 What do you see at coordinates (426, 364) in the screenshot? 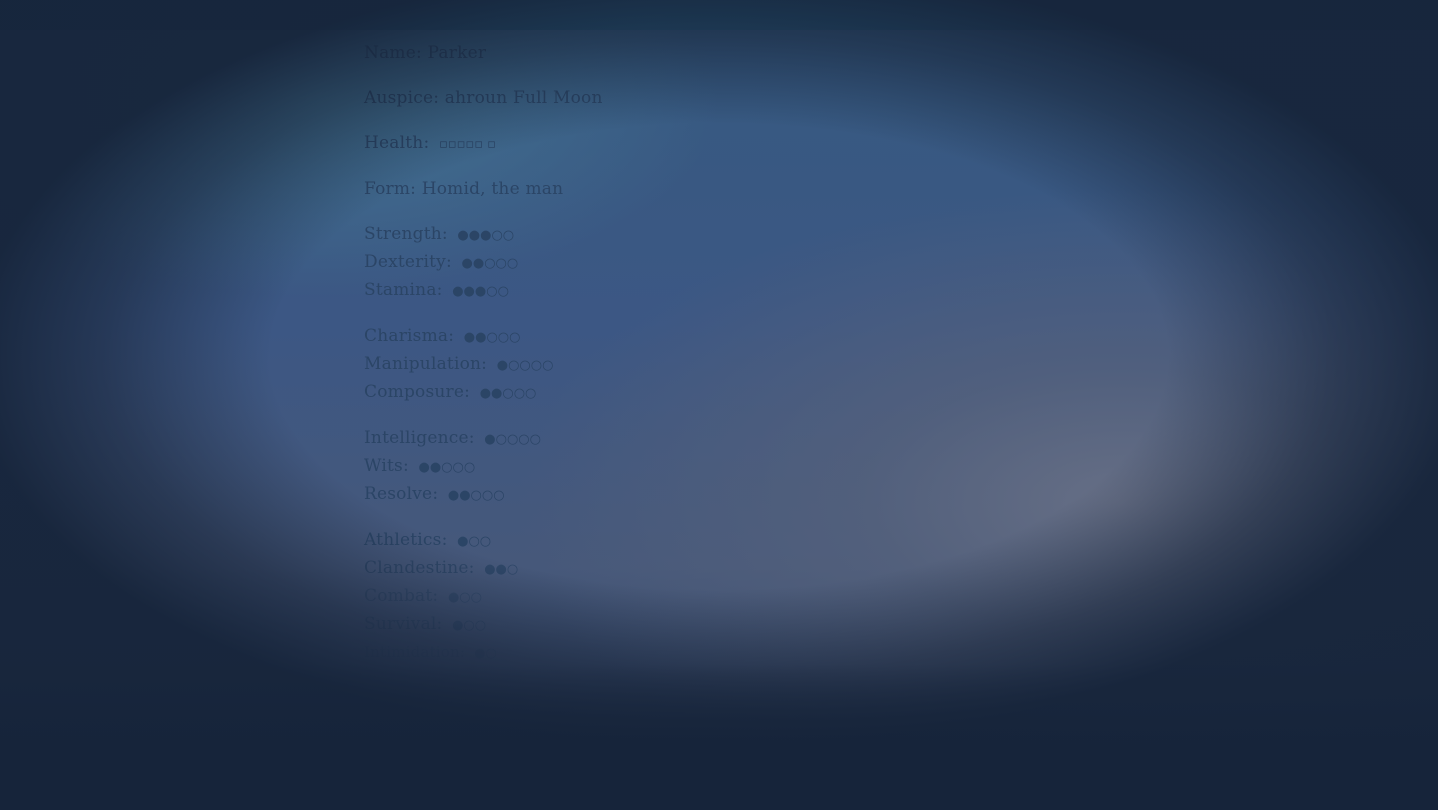
I see `attribute-label: Manipulation:` at bounding box center [426, 364].